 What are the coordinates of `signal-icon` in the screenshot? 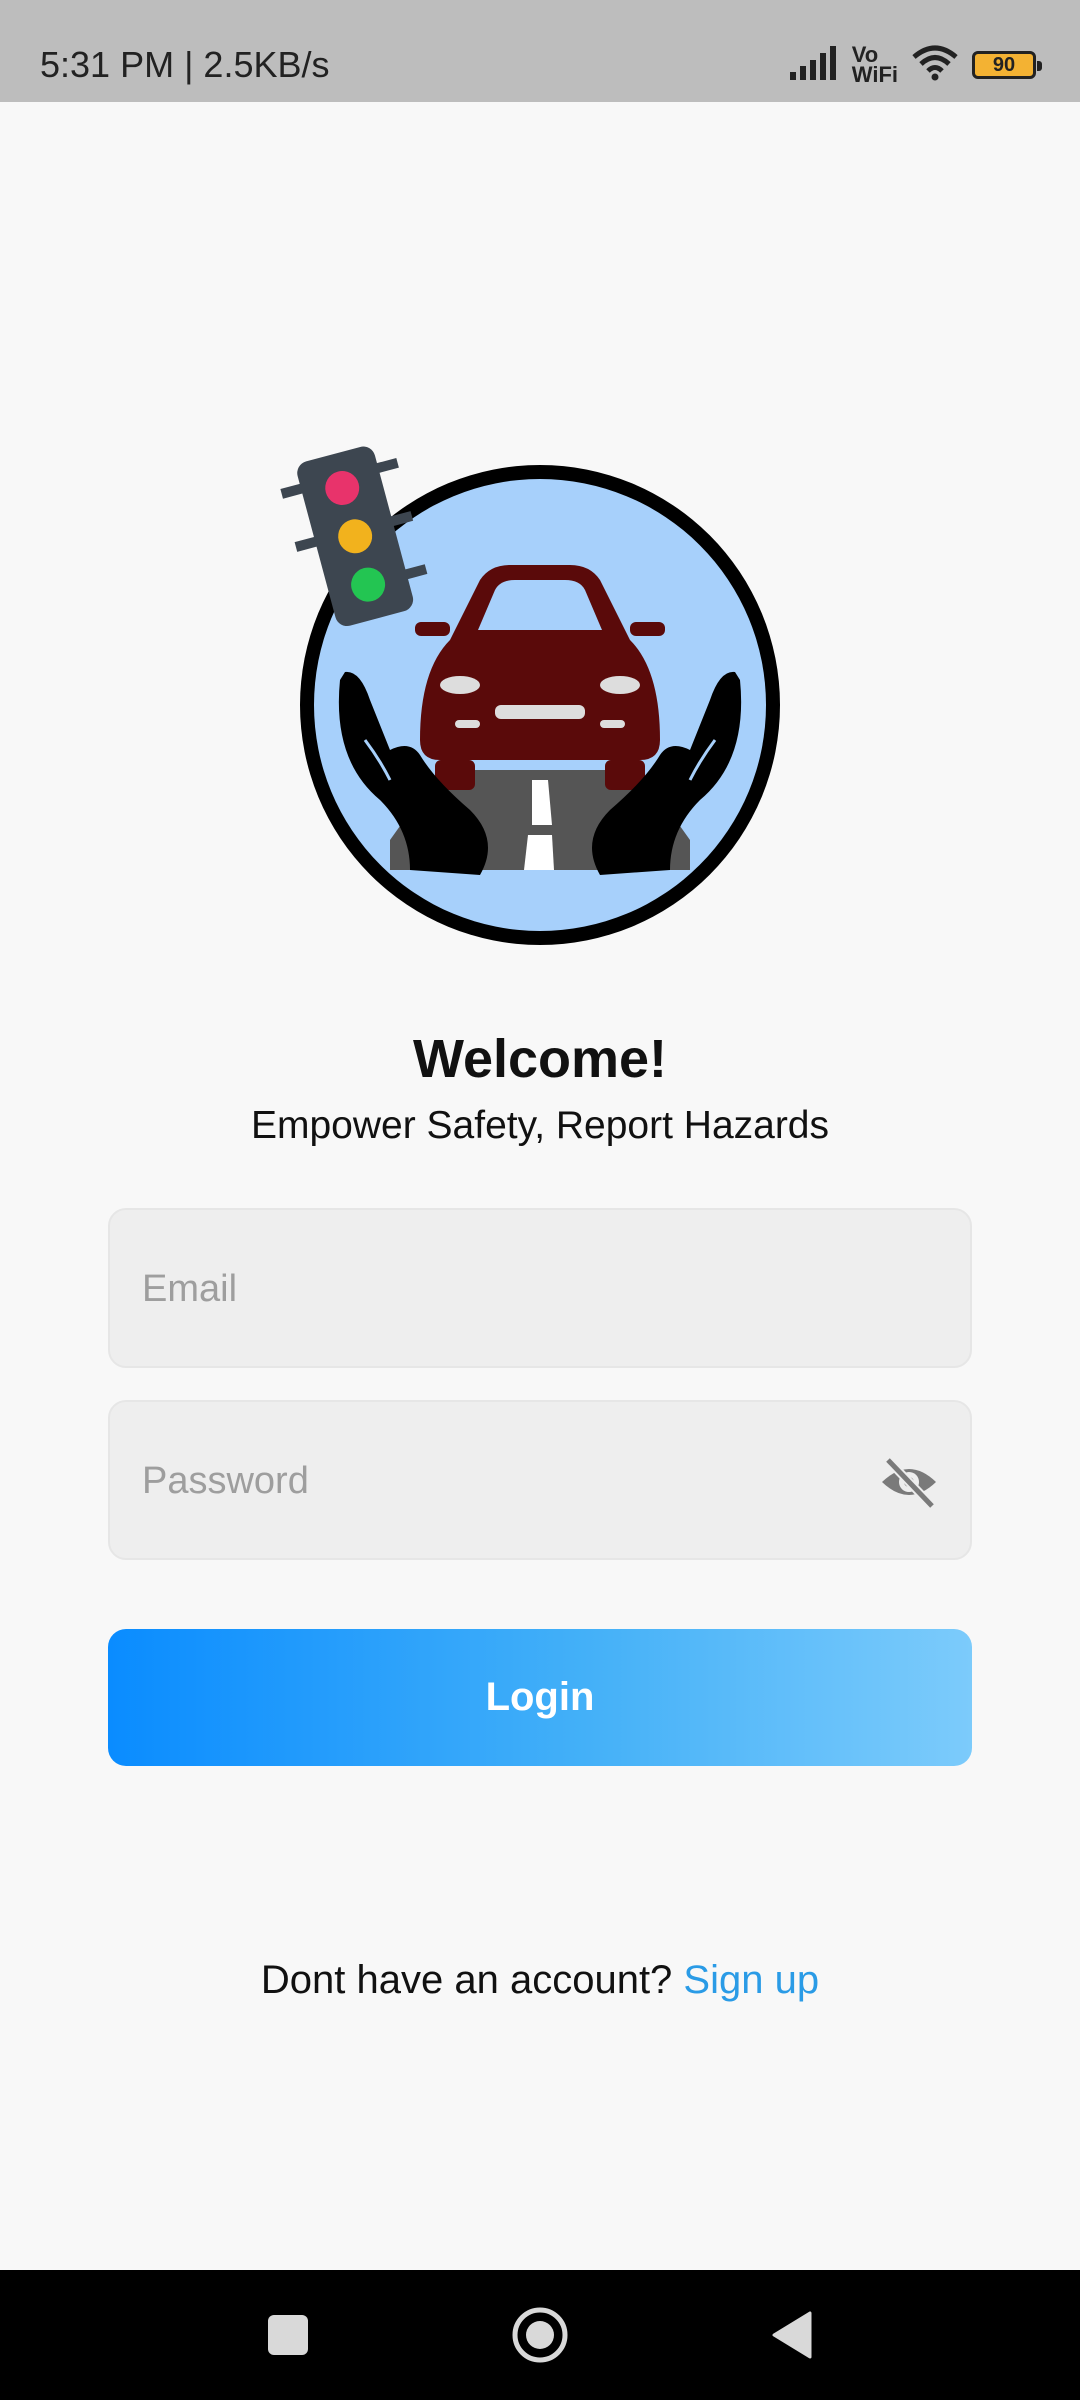 It's located at (813, 65).